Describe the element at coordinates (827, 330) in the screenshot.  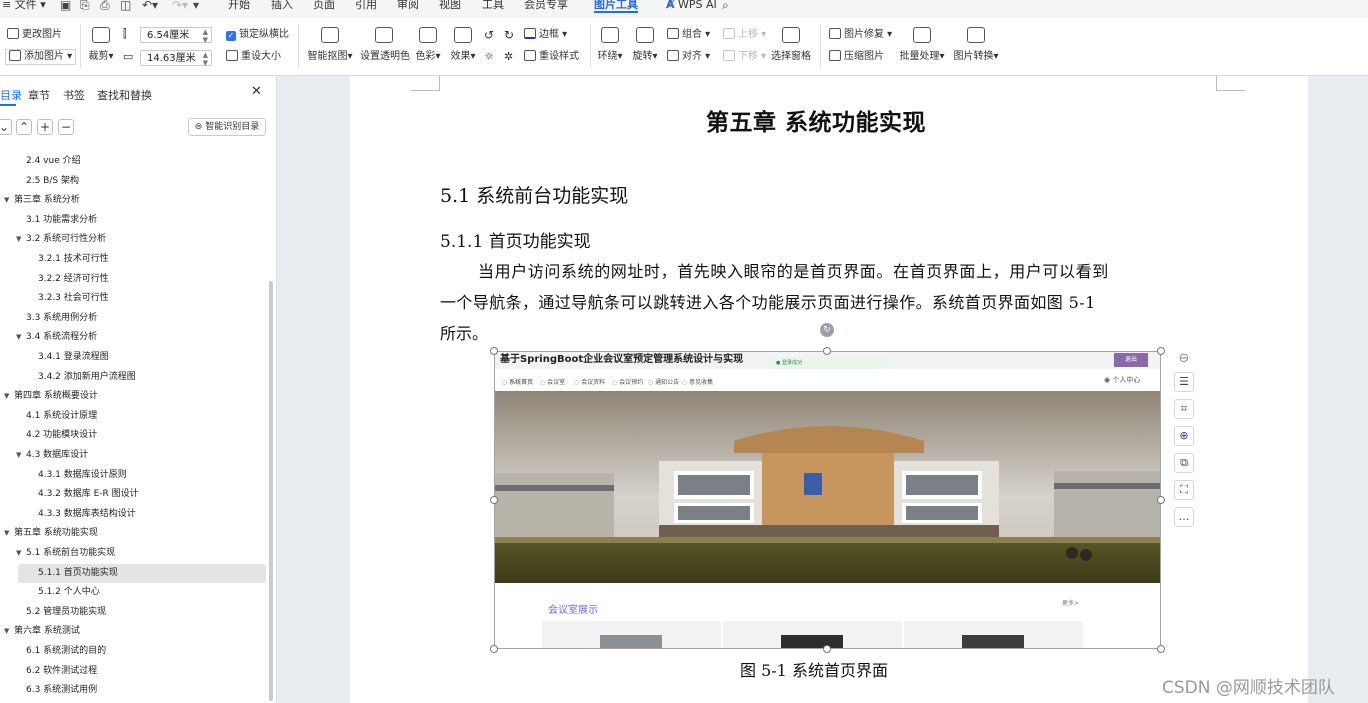
I see `rotate-handle-icon: ↻` at that location.